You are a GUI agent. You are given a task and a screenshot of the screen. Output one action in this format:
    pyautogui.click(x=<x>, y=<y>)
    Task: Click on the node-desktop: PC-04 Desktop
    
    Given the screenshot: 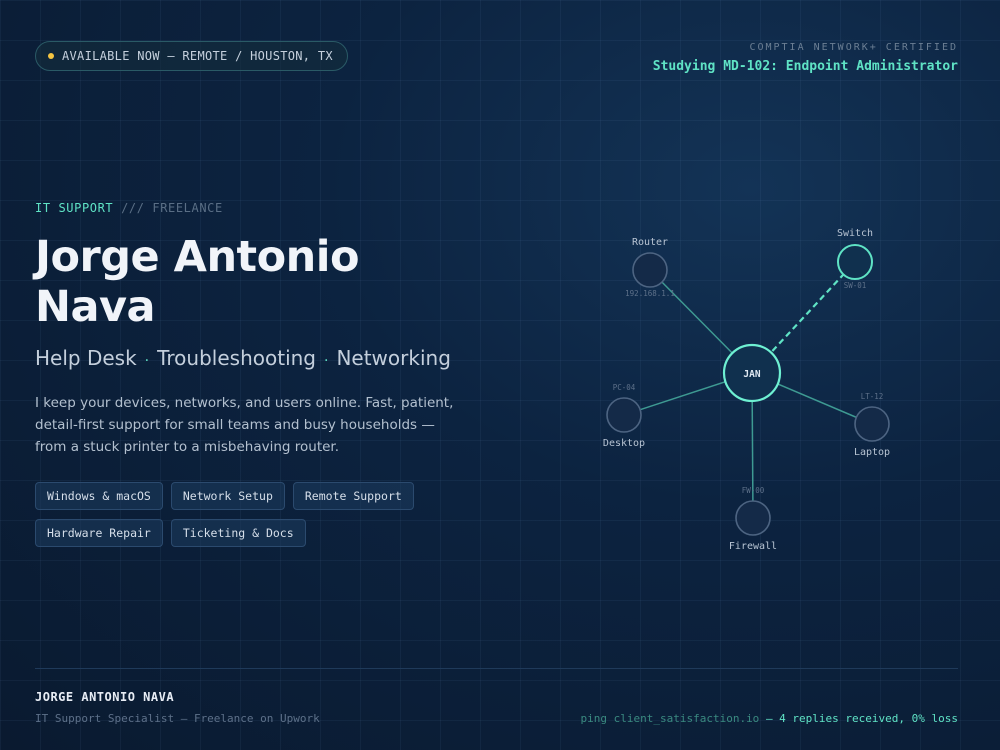 What is the action you would take?
    pyautogui.click(x=624, y=416)
    